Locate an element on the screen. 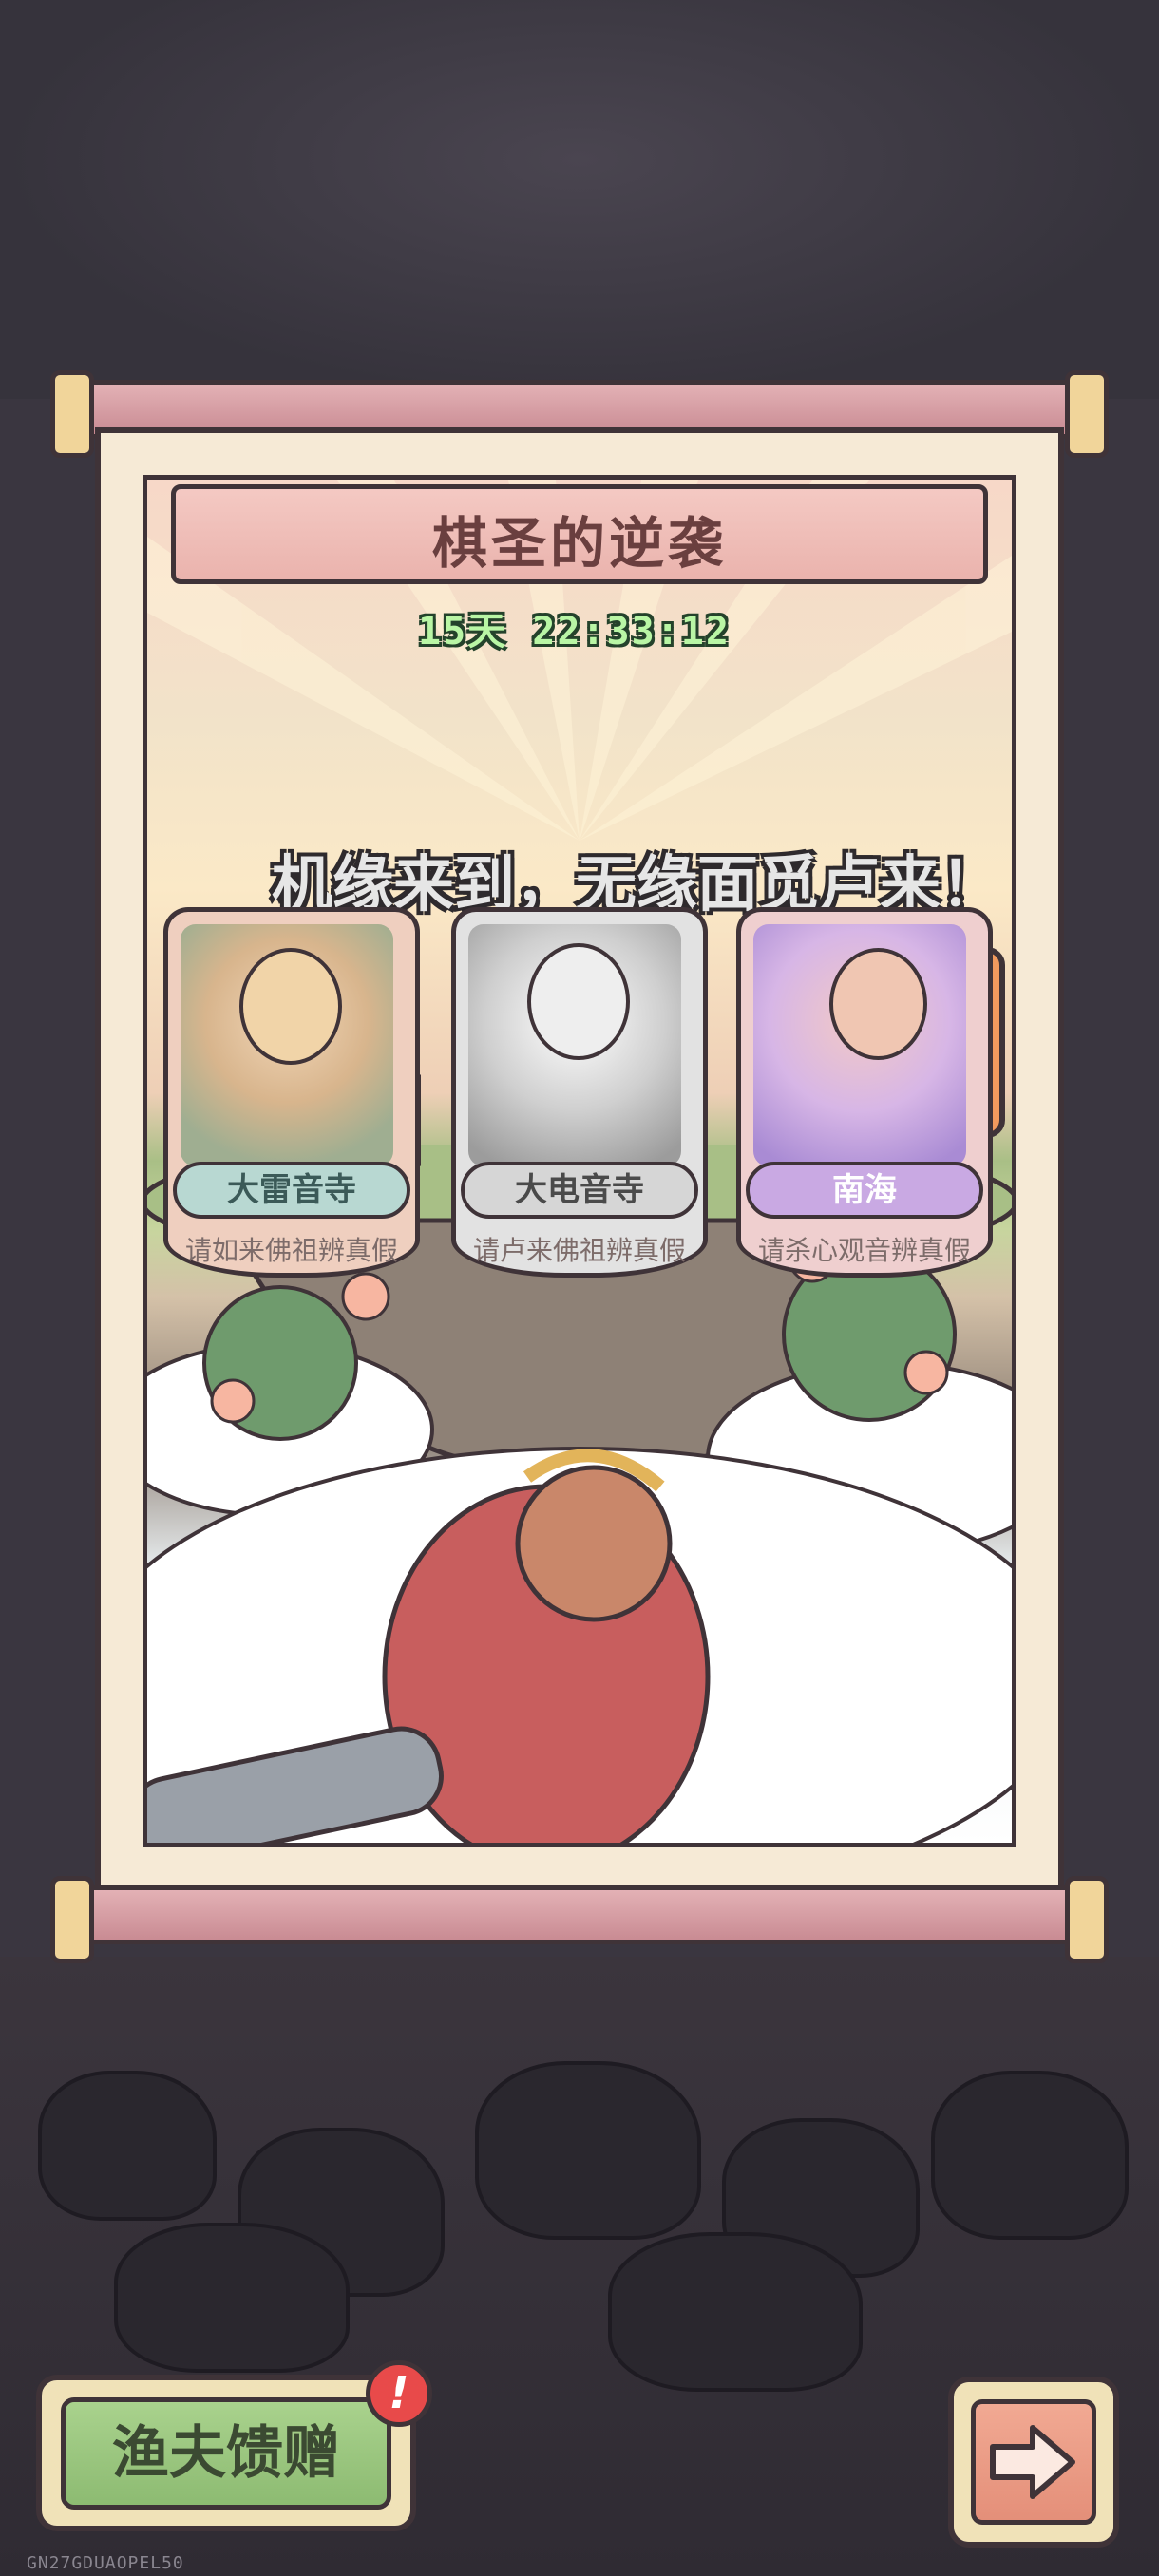 This screenshot has height=2576, width=1159. card-tag: 大电音寺 is located at coordinates (579, 1190).